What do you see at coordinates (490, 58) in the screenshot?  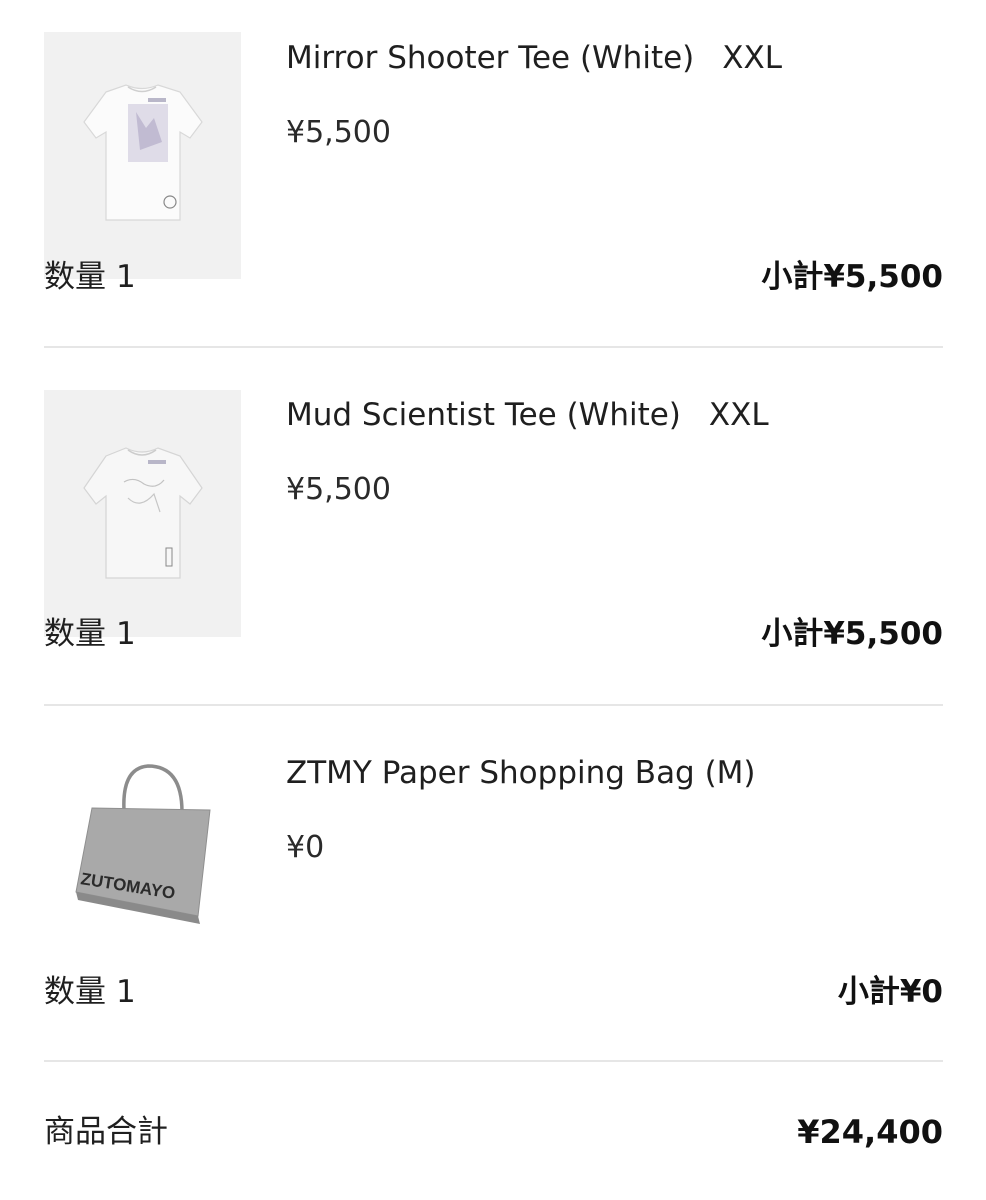 I see `product-title: Mirror Shooter Tee (White)` at bounding box center [490, 58].